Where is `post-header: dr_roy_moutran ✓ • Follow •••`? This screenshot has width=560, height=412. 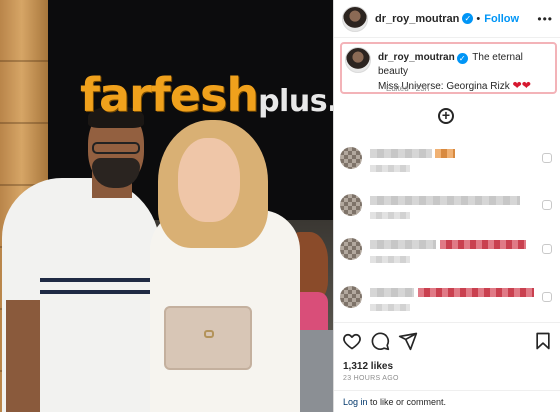 post-header: dr_roy_moutran ✓ • Follow ••• is located at coordinates (447, 19).